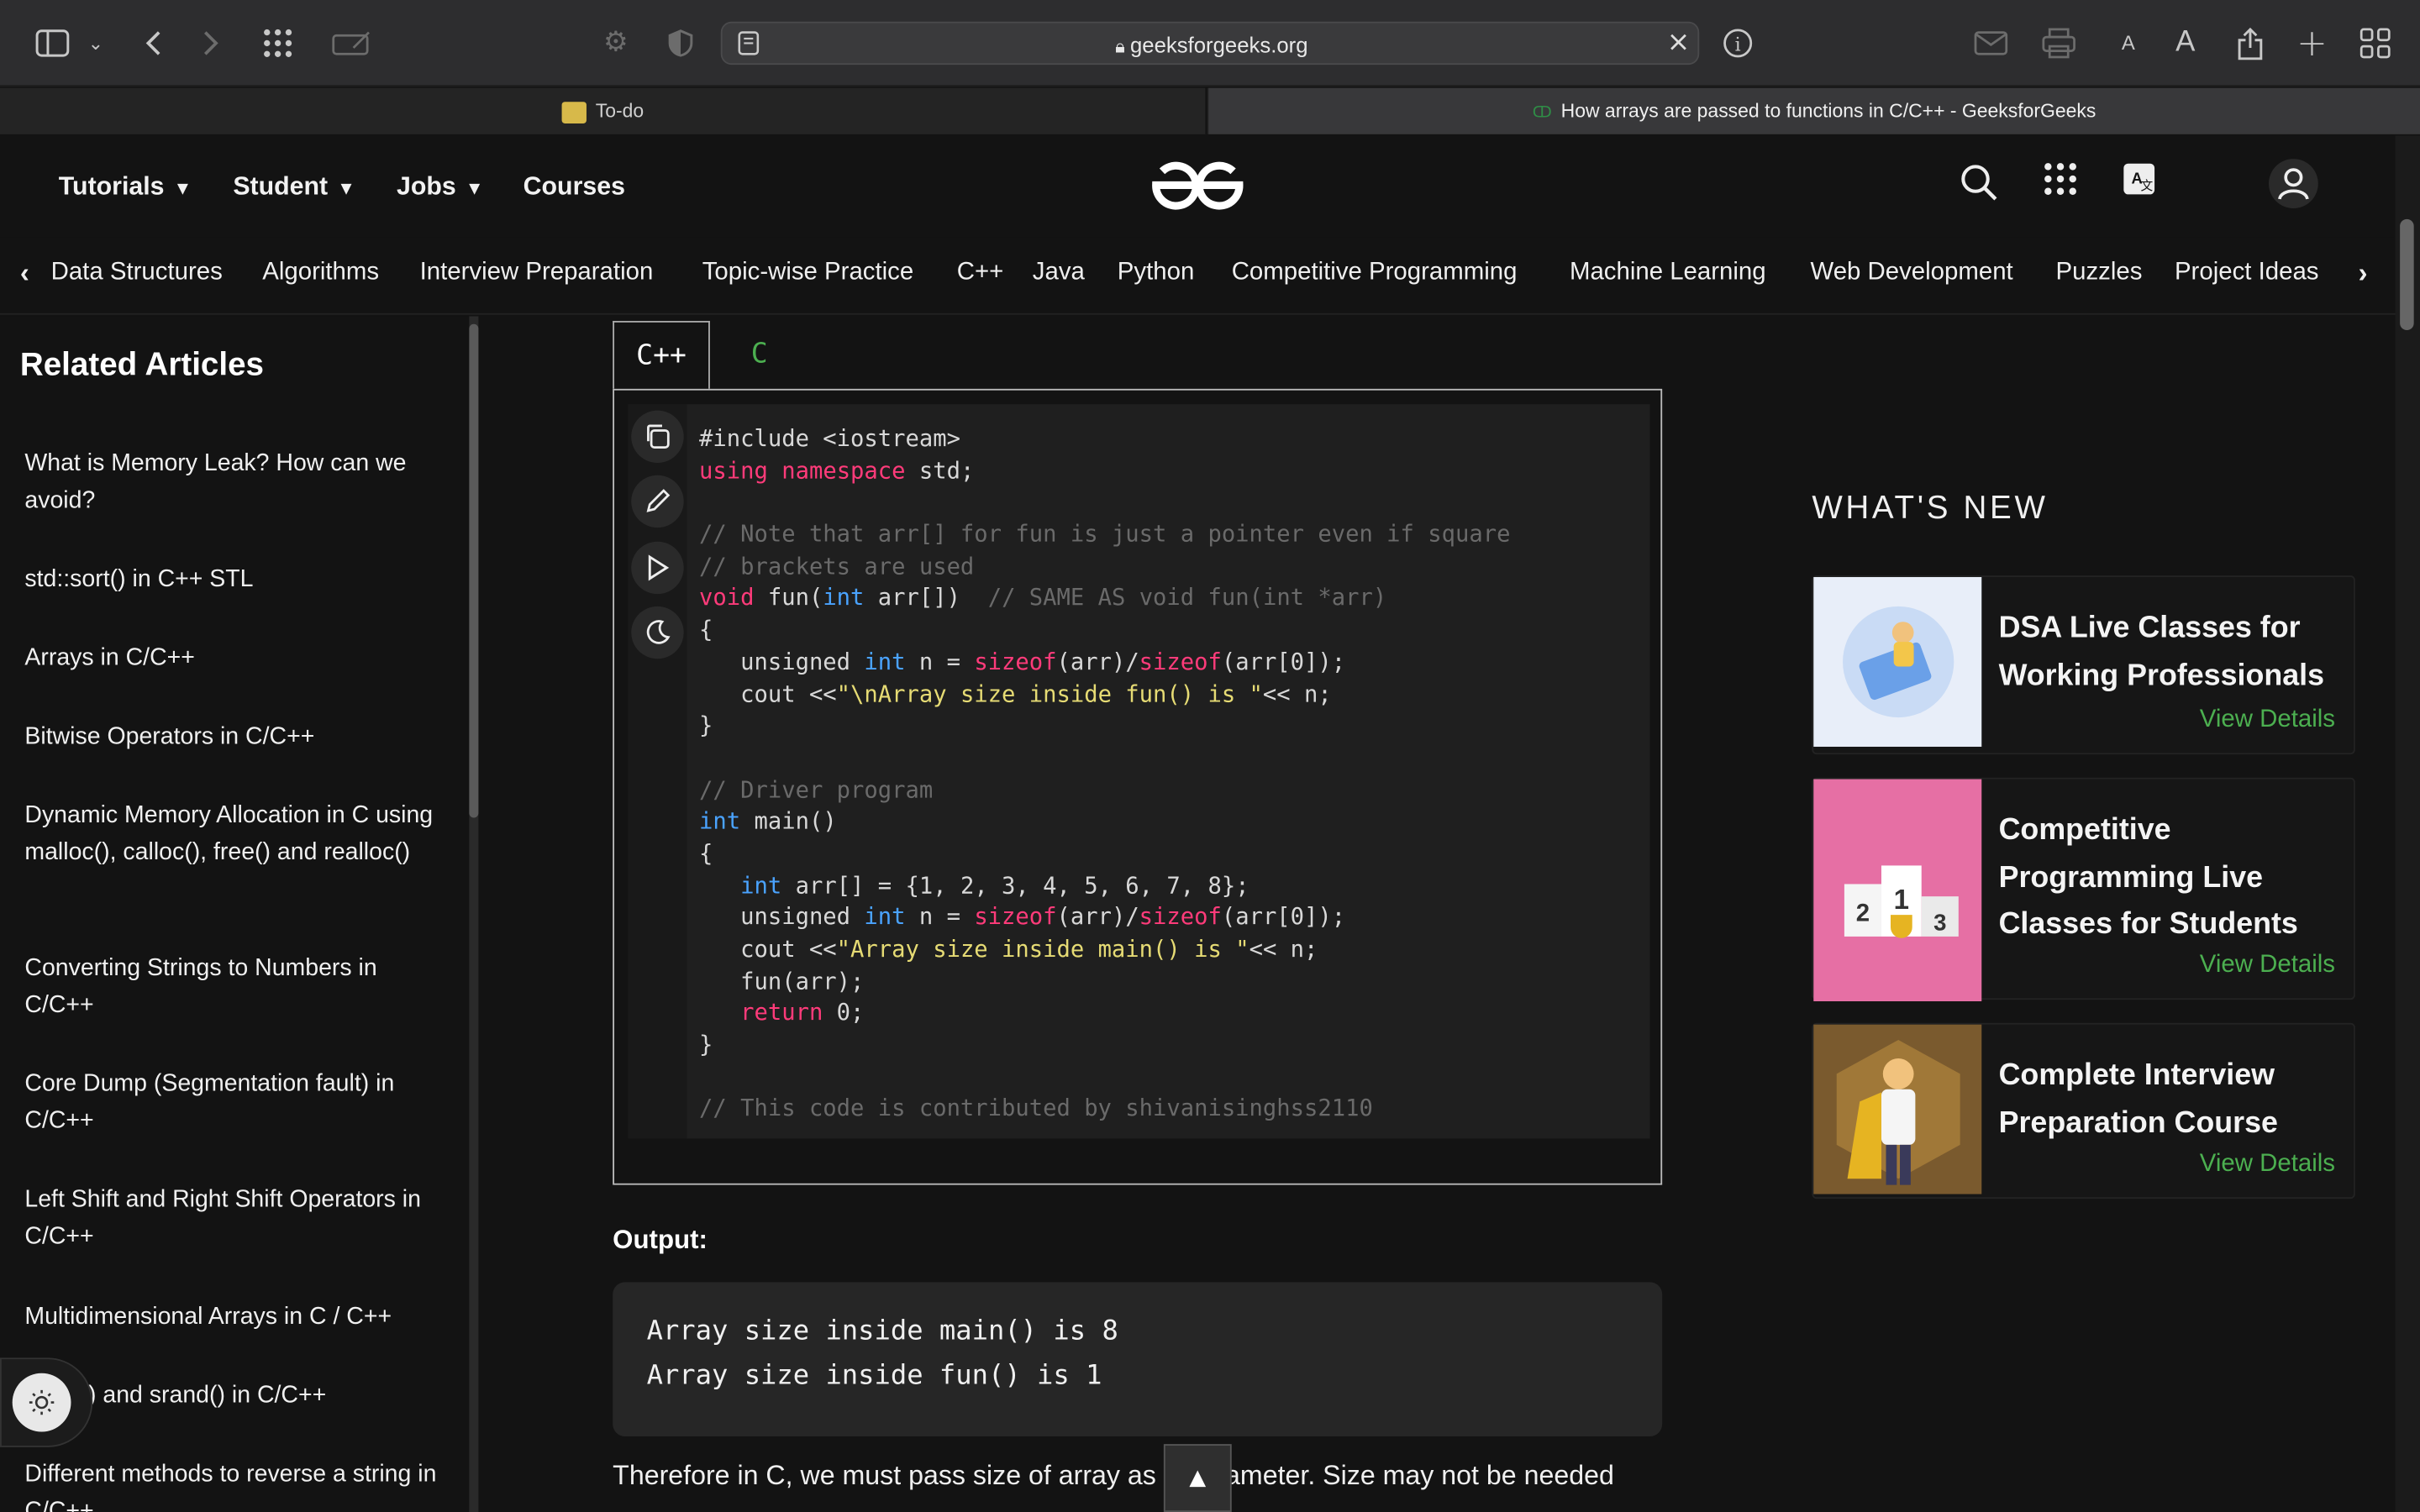  I want to click on whats-new-title: WHAT'S NEW, so click(1930, 509).